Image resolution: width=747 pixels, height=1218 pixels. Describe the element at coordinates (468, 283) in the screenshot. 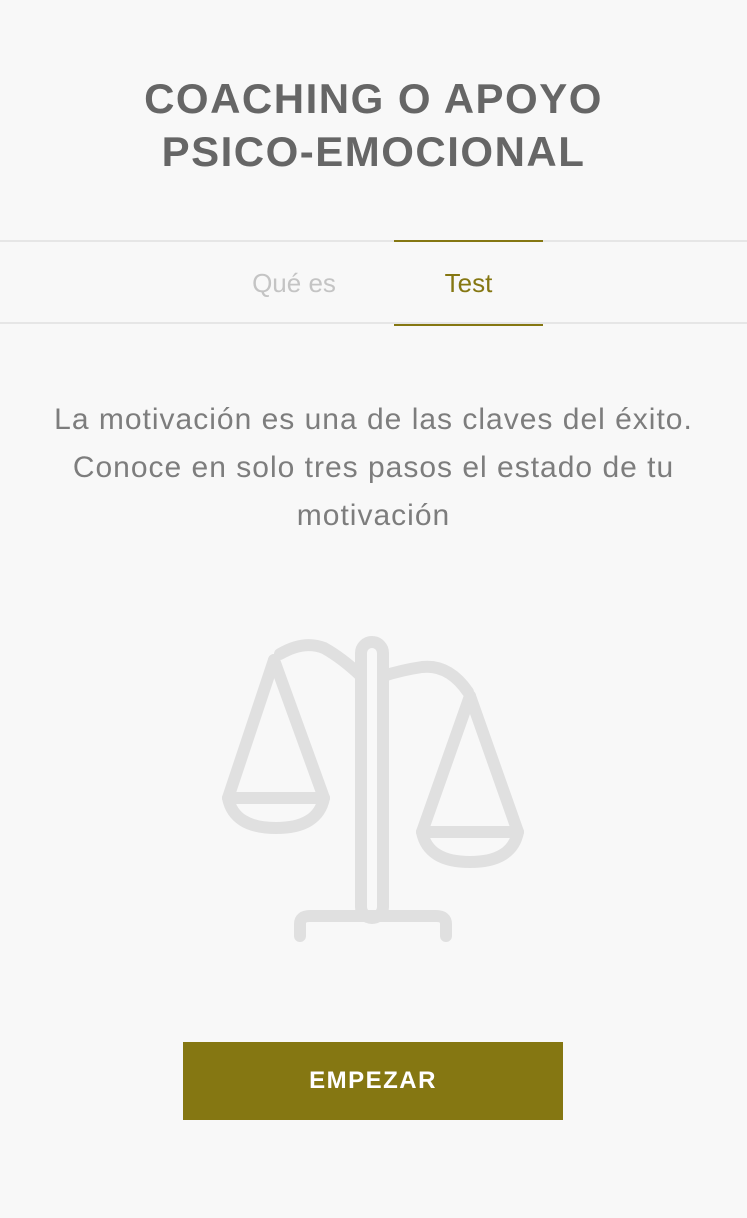

I see `tab-test: Test` at that location.